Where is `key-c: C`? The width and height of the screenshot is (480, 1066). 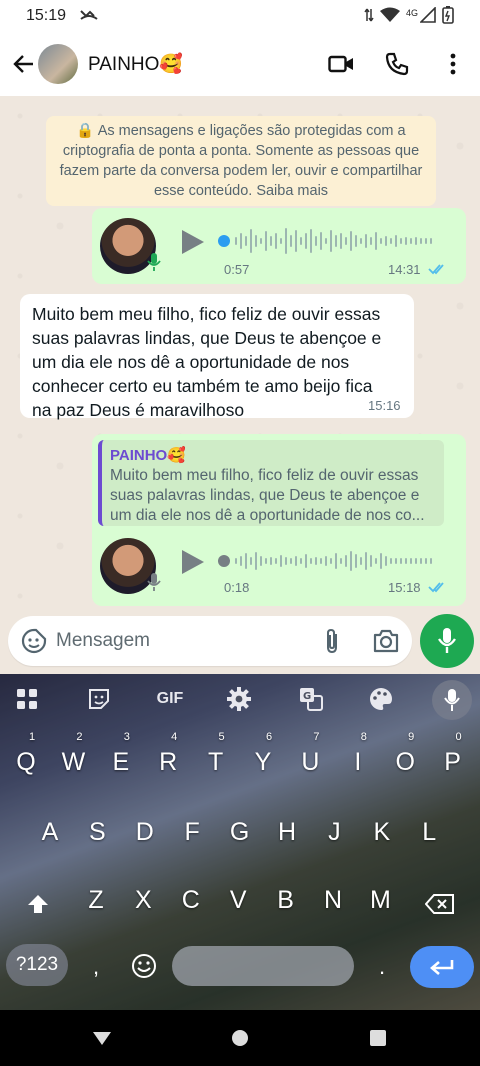 key-c: C is located at coordinates (191, 900).